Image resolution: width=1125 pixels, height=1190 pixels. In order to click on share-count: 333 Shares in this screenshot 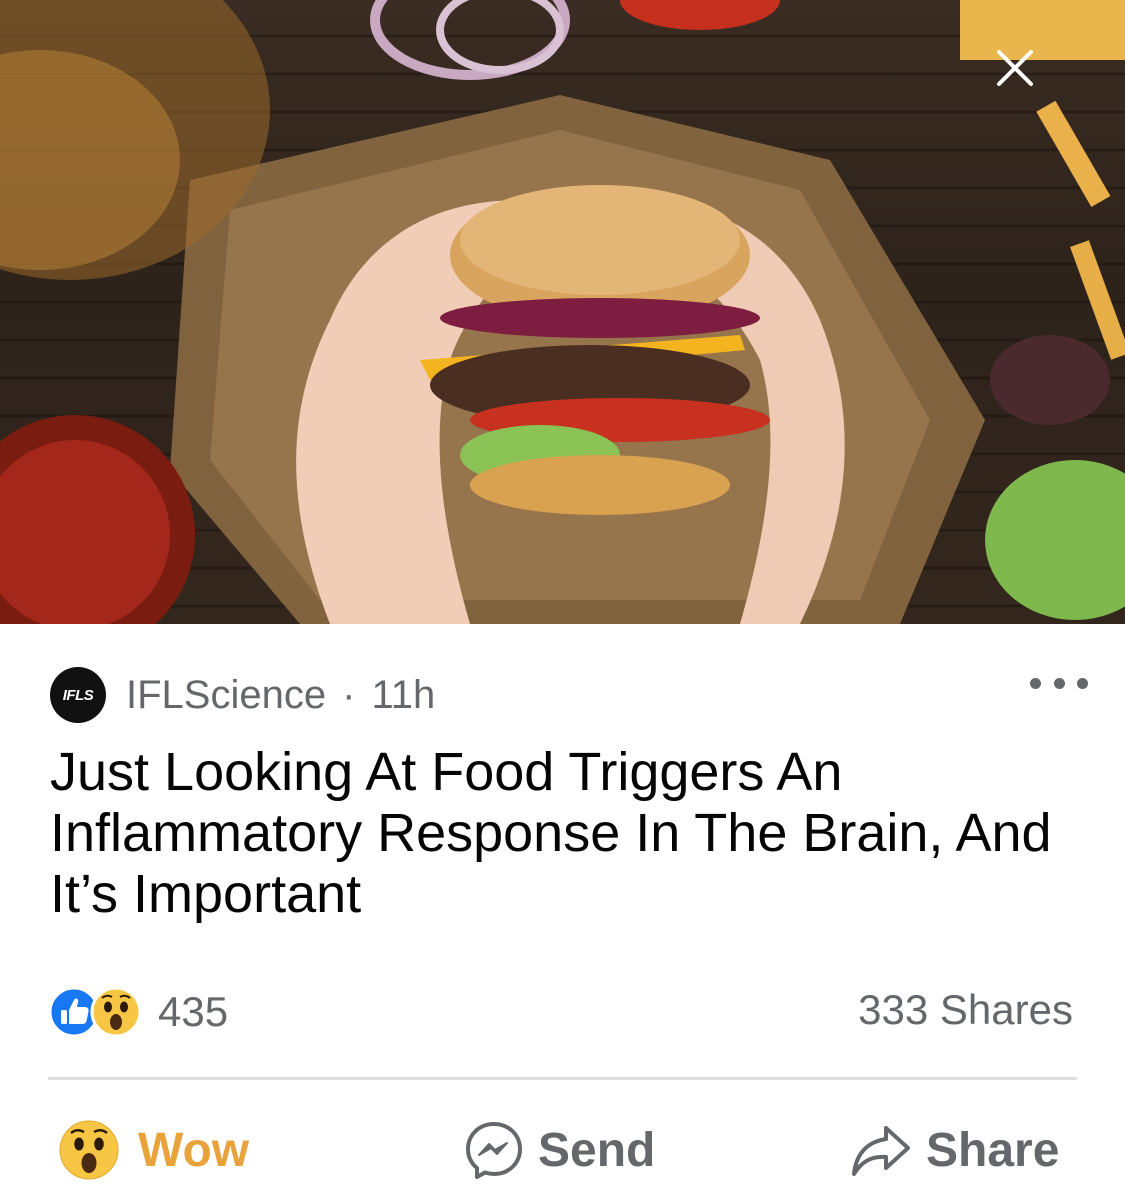, I will do `click(965, 1010)`.